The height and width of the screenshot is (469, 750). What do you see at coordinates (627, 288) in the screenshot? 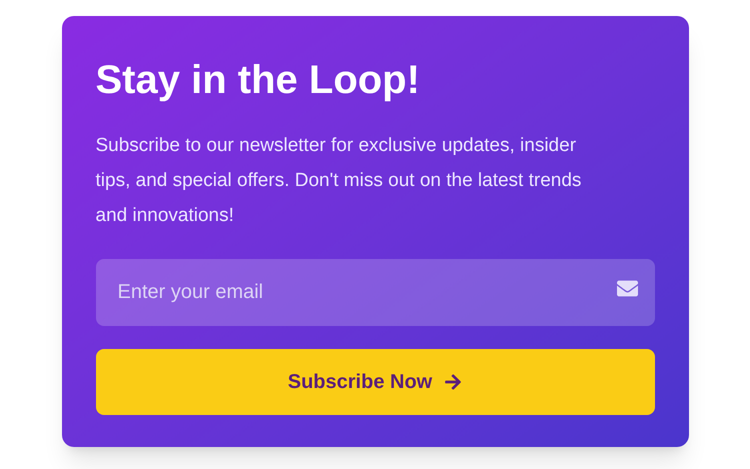
I see `envelope-icon` at bounding box center [627, 288].